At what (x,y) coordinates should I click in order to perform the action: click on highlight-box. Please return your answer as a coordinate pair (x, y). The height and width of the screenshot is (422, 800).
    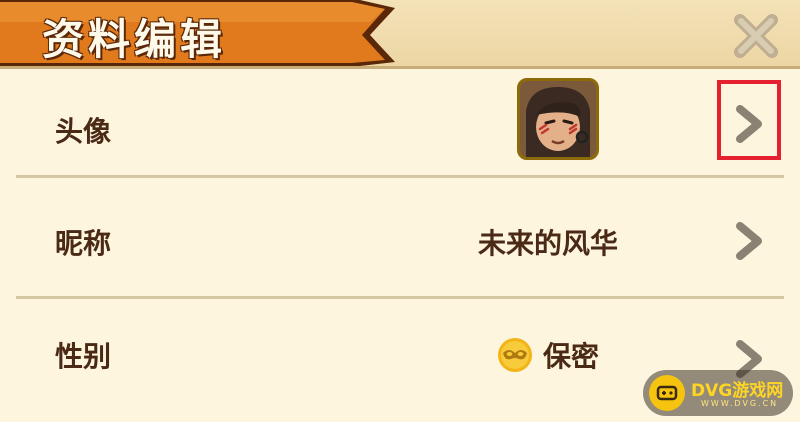
    Looking at the image, I should click on (749, 120).